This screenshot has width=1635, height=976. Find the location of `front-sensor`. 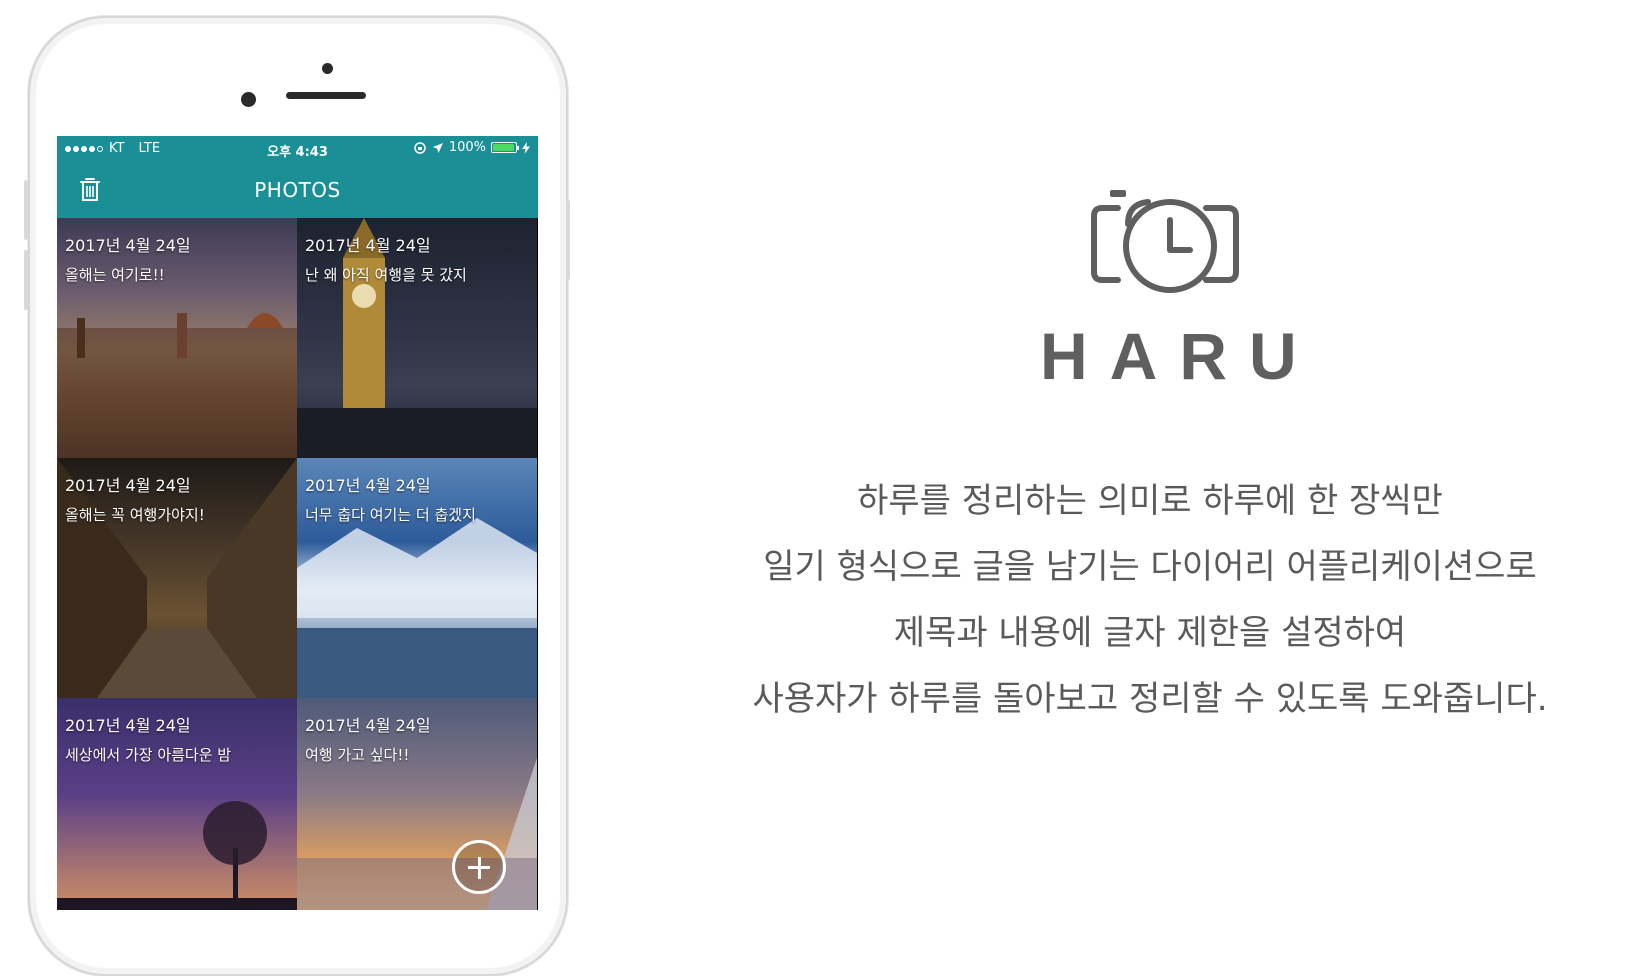

front-sensor is located at coordinates (327, 68).